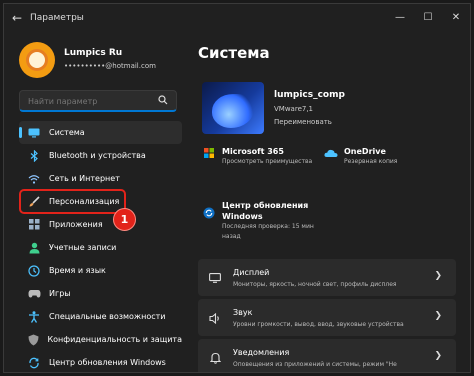 The width and height of the screenshot is (474, 376). I want to click on update-title-line2: Windows, so click(242, 216).